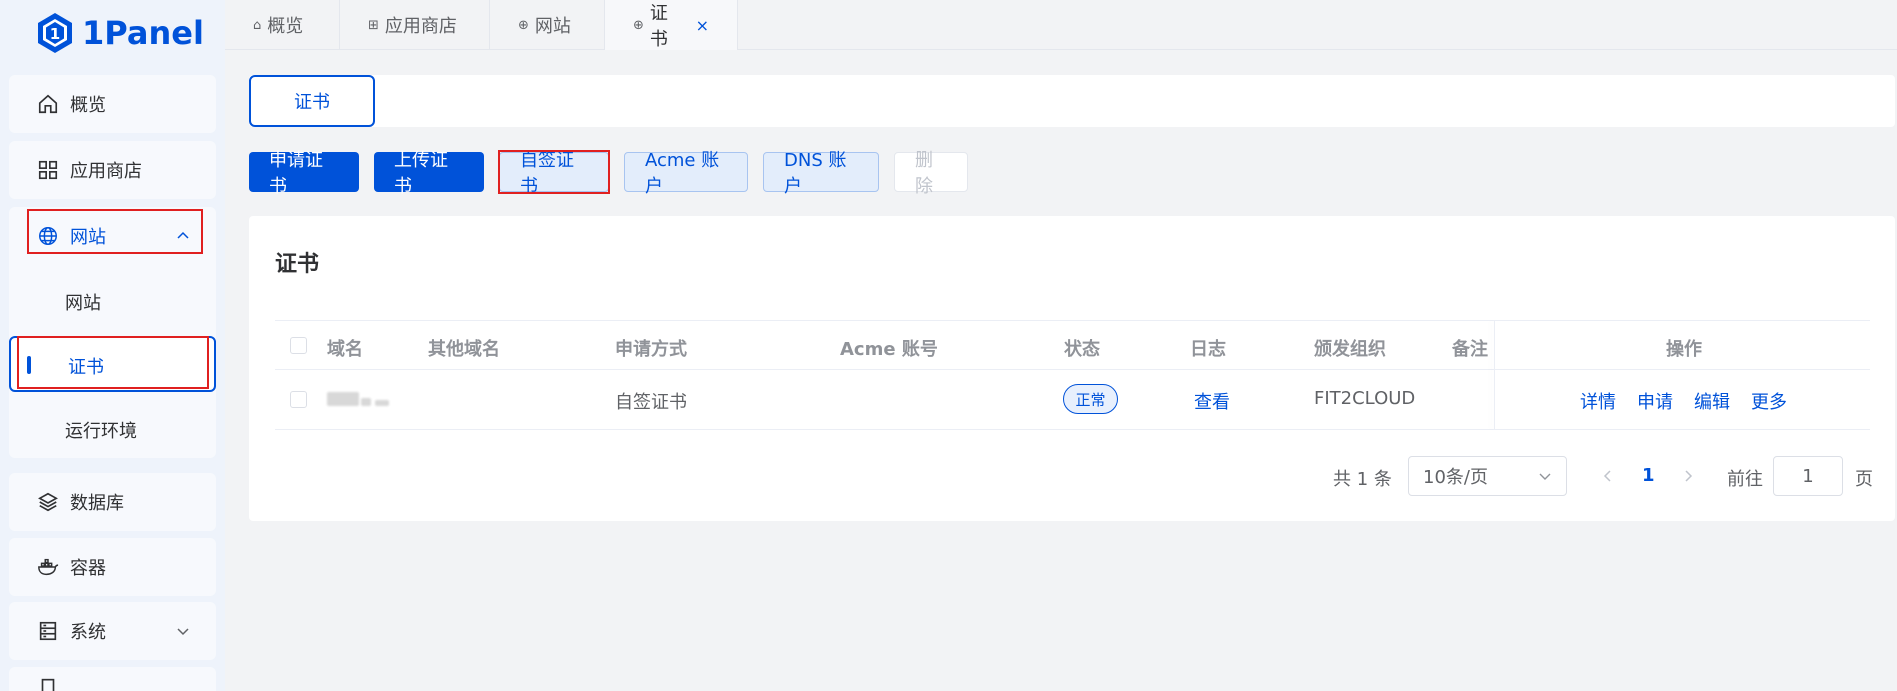 This screenshot has width=1897, height=691. Describe the element at coordinates (702, 25) in the screenshot. I see `close-icon: ×` at that location.